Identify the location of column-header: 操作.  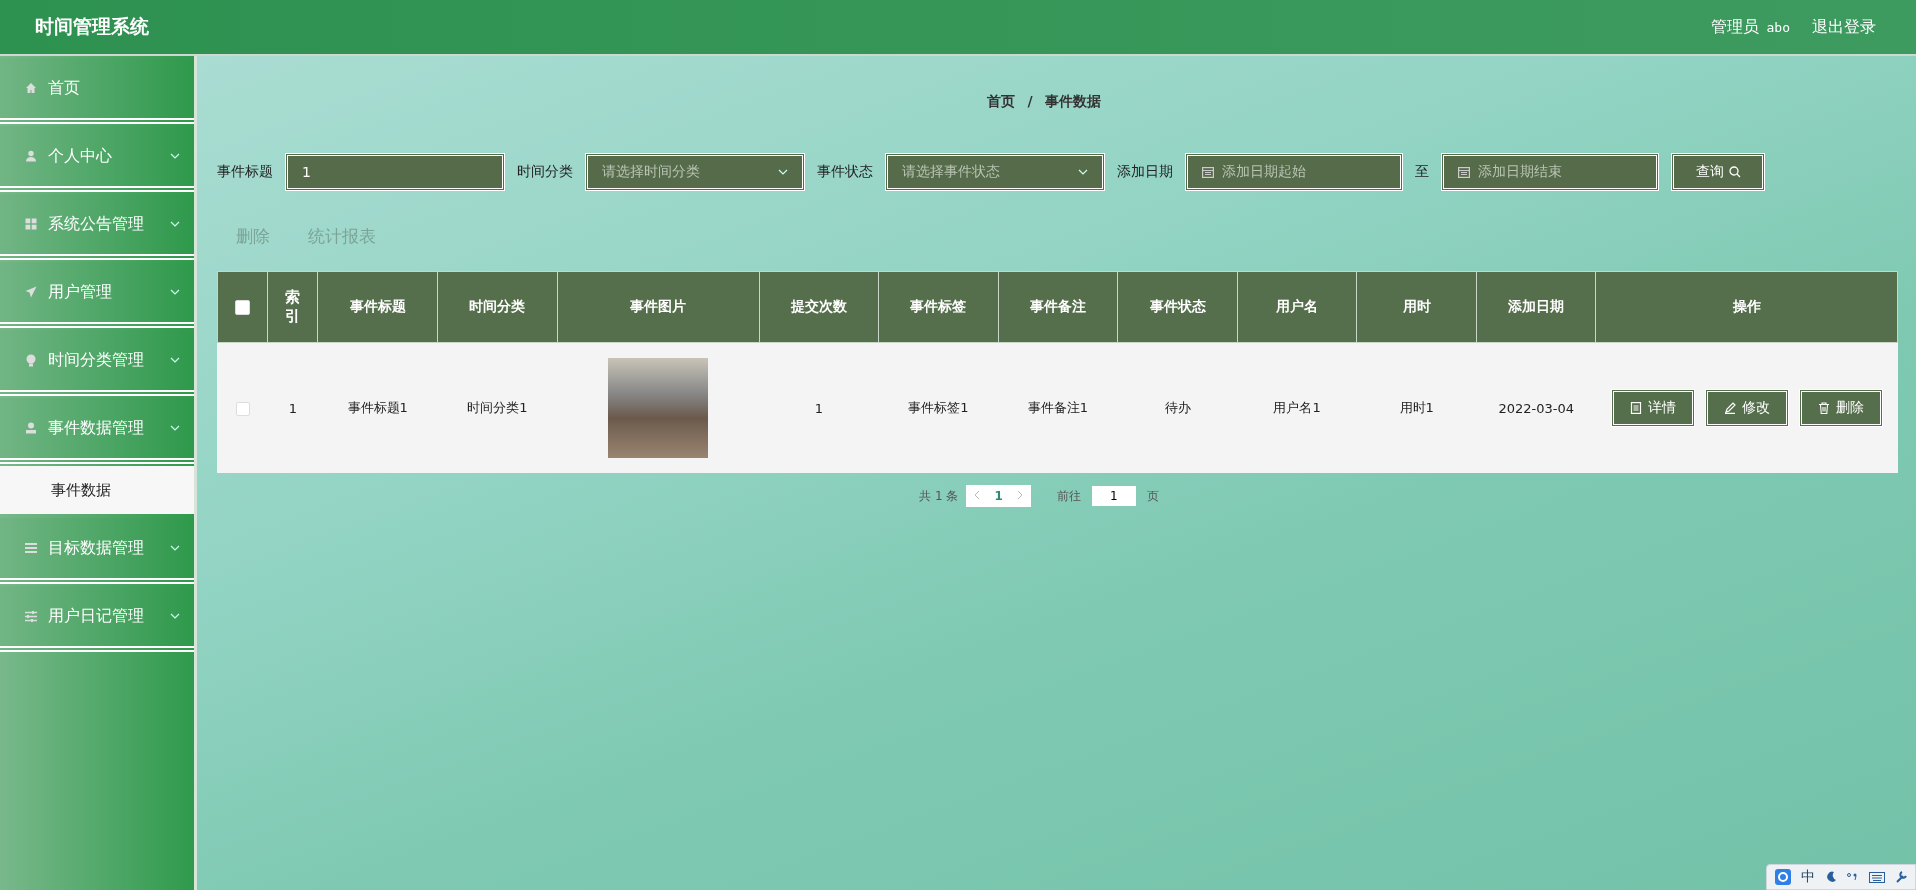
(1746, 306).